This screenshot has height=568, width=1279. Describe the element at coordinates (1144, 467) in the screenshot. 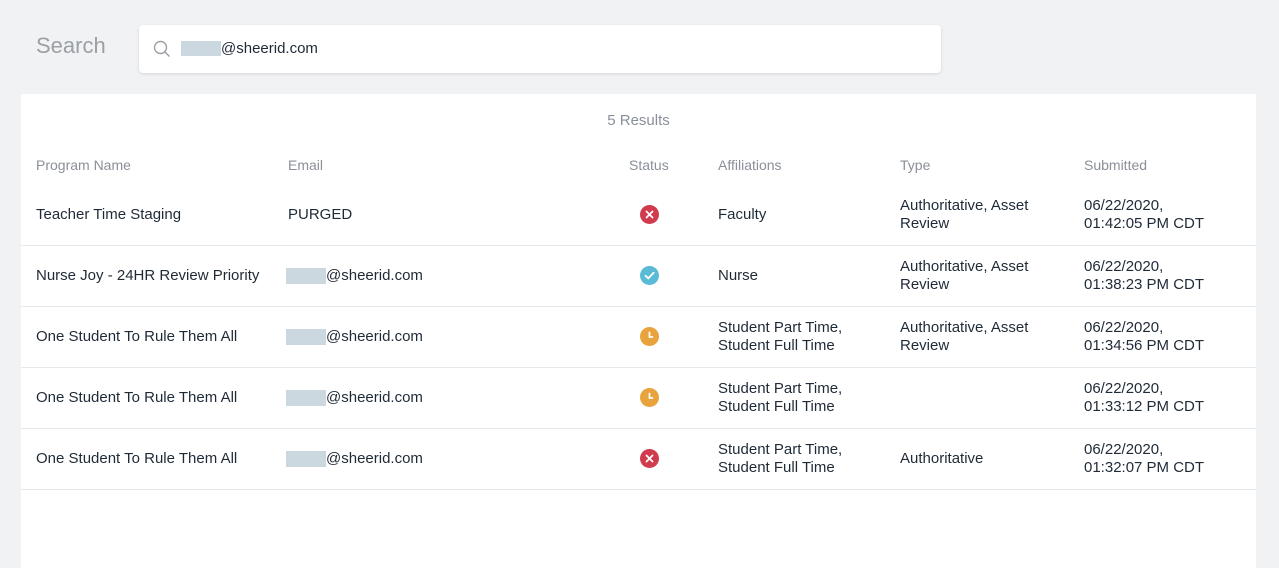

I see `submitted-line: 01:32:07 PM CDT` at that location.